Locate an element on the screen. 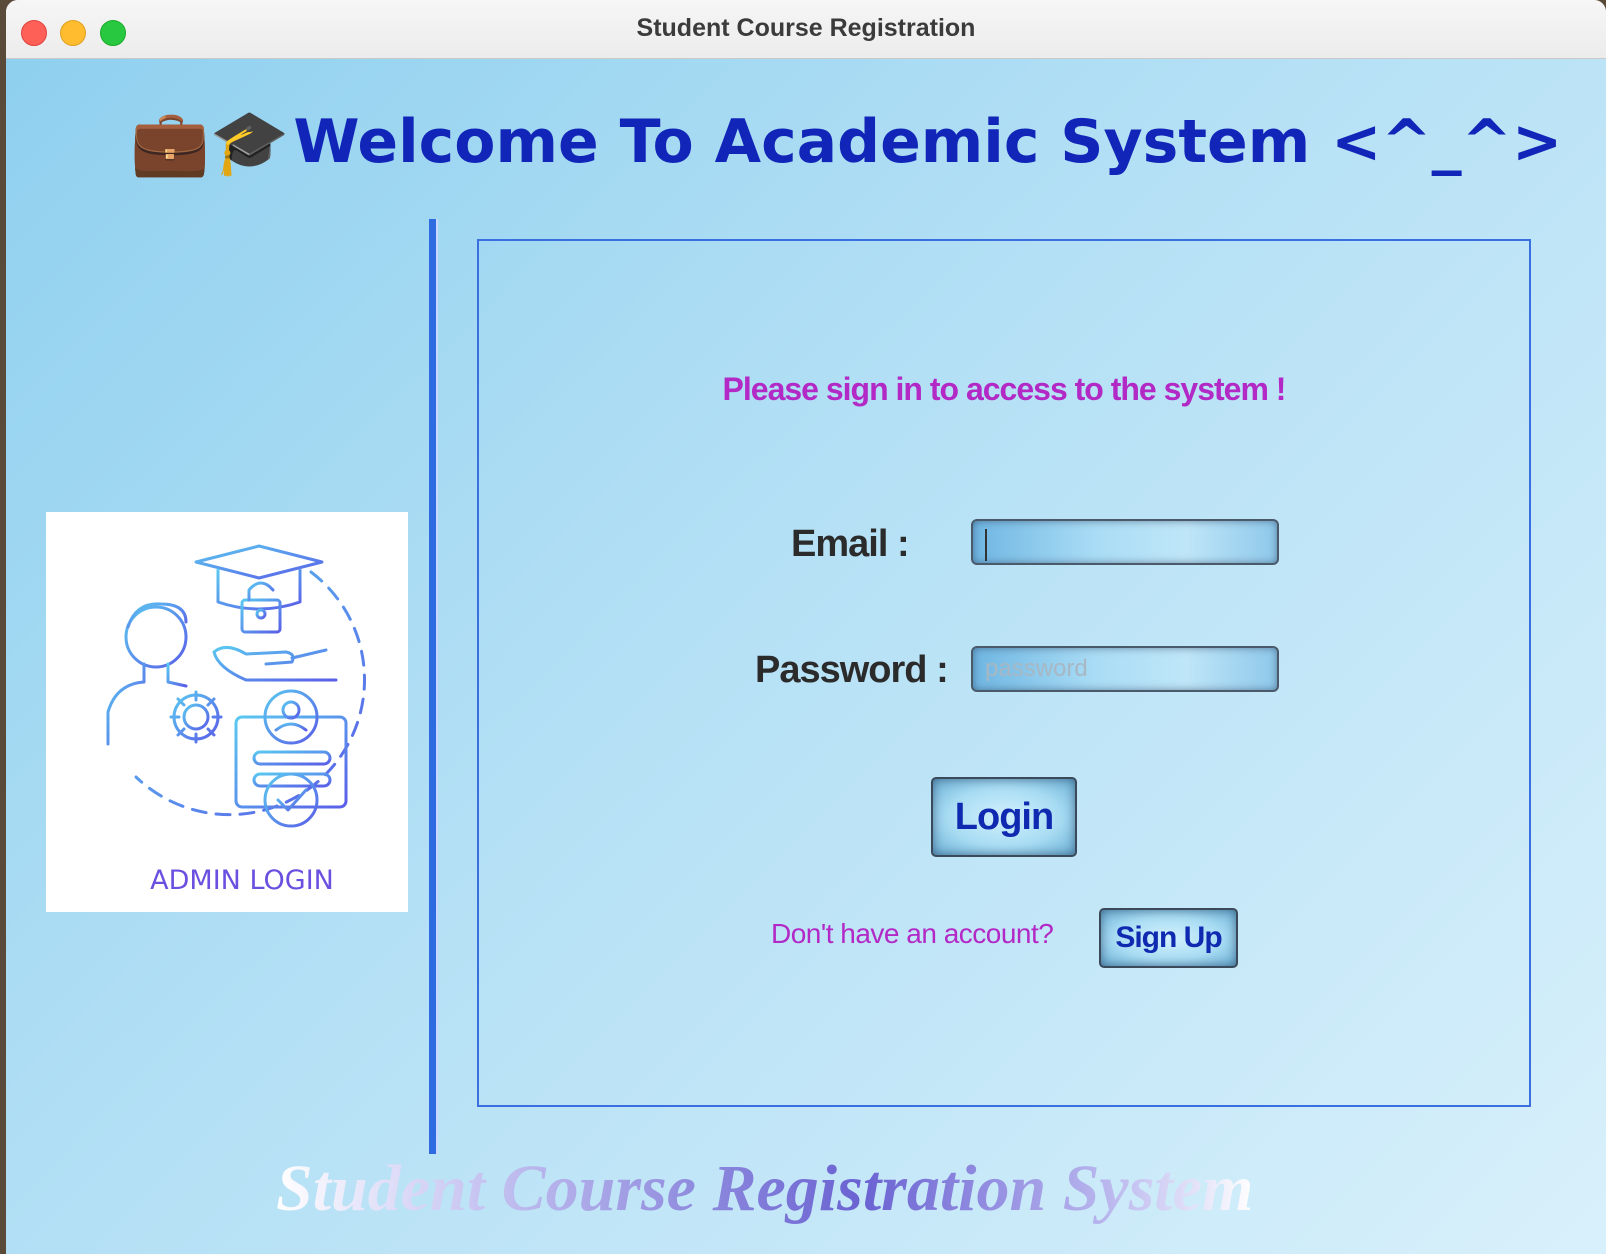 This screenshot has height=1254, width=1606. welcome-header: 💼🎓 Welcome To Academic System <^_^> is located at coordinates (846, 142).